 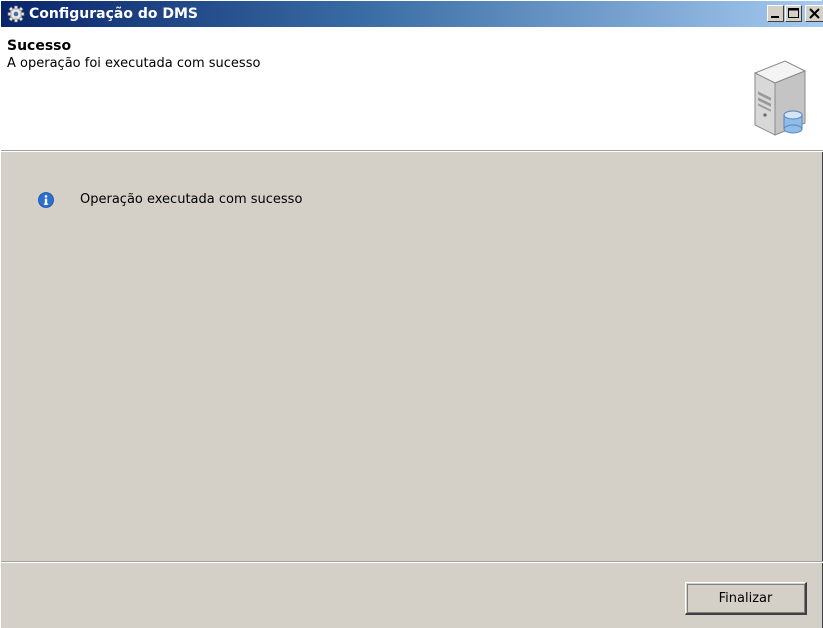 I want to click on minimize-button, so click(x=775, y=13).